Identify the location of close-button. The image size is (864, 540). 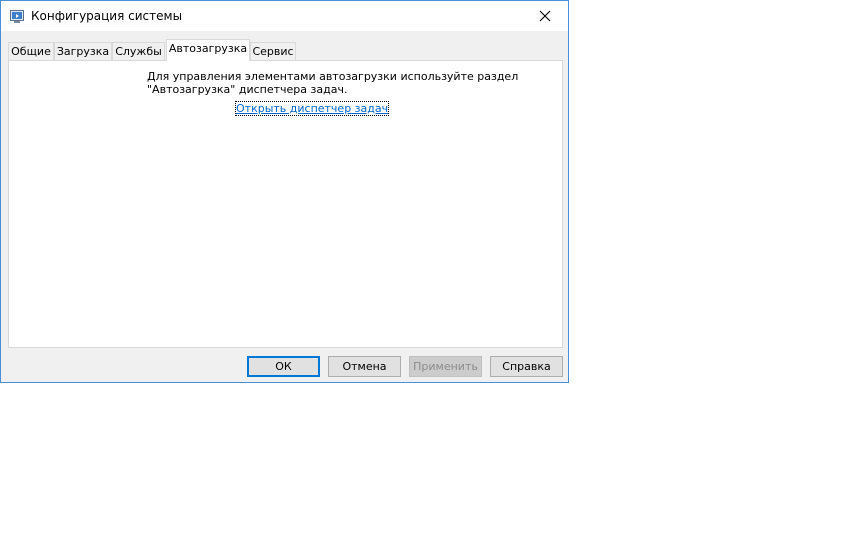
(545, 16).